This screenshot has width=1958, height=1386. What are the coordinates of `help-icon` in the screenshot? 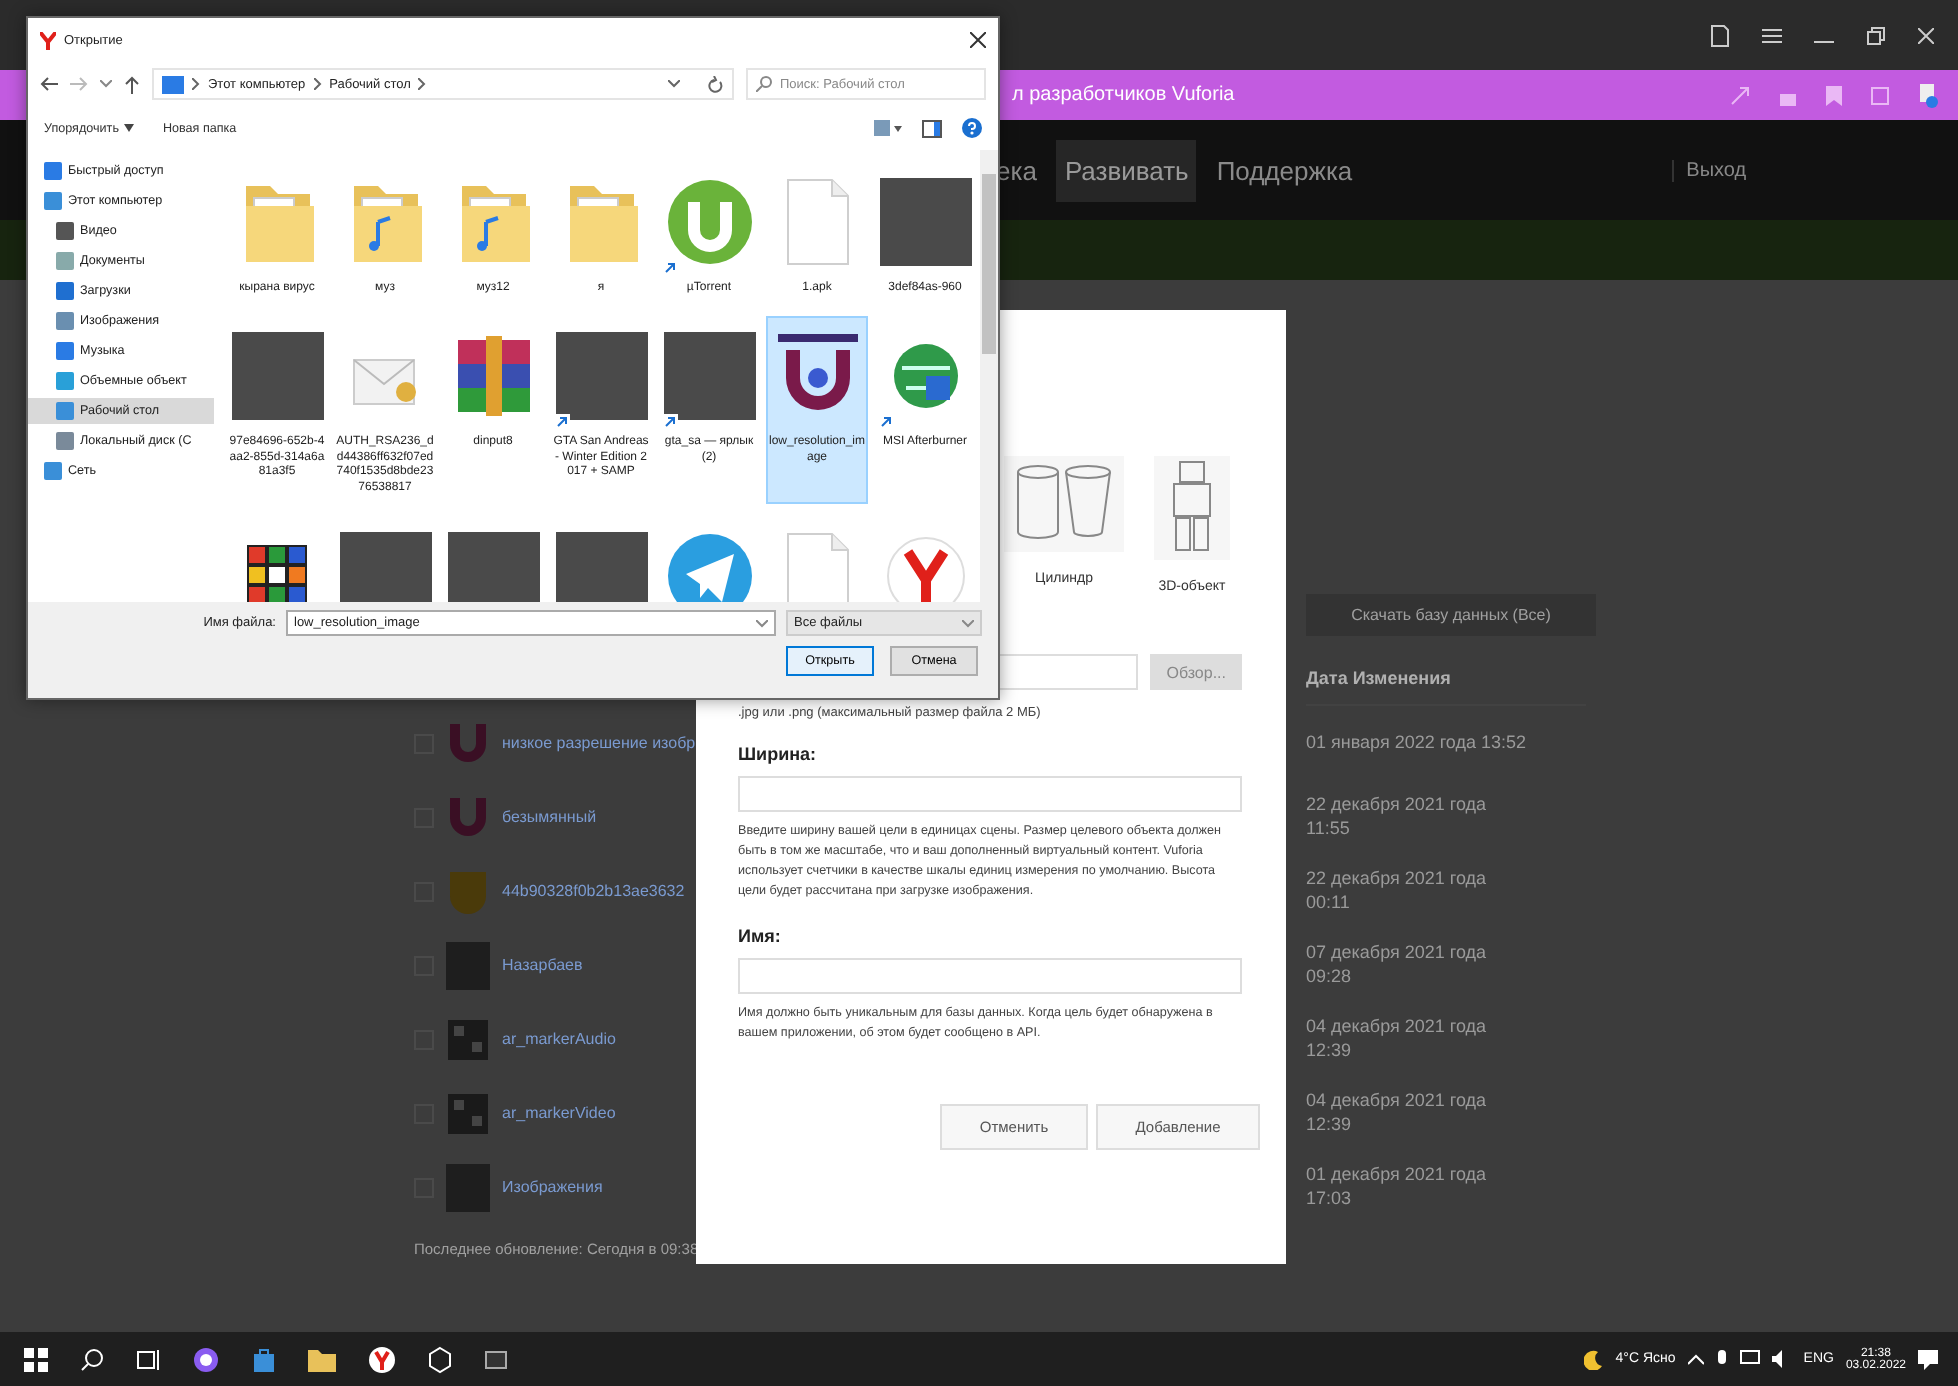 It's located at (972, 128).